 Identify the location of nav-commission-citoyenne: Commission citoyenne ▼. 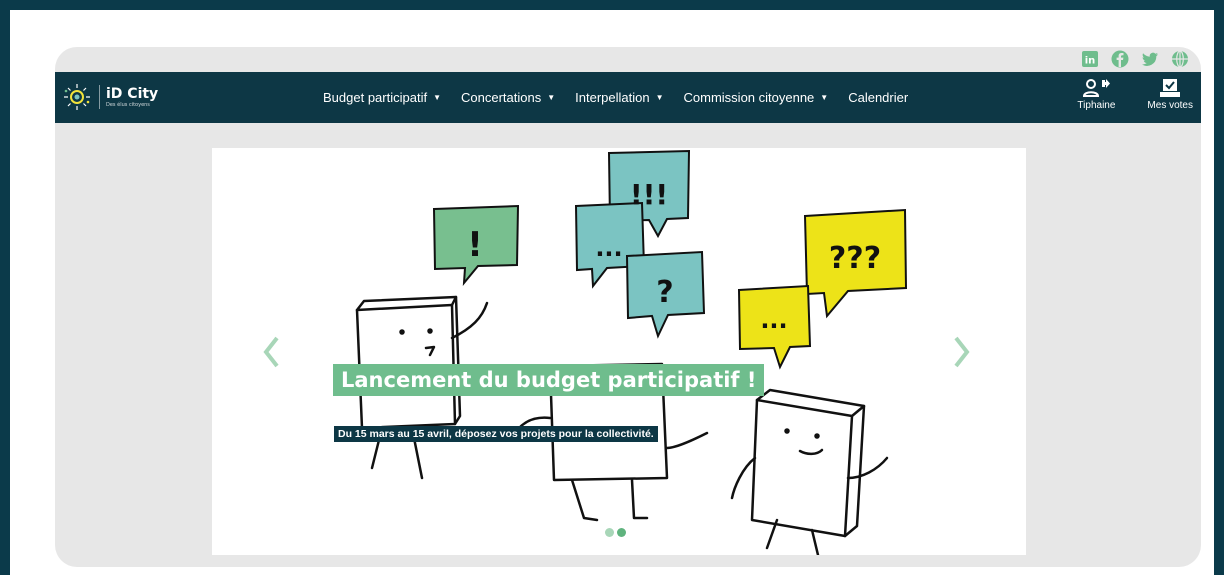
(756, 97).